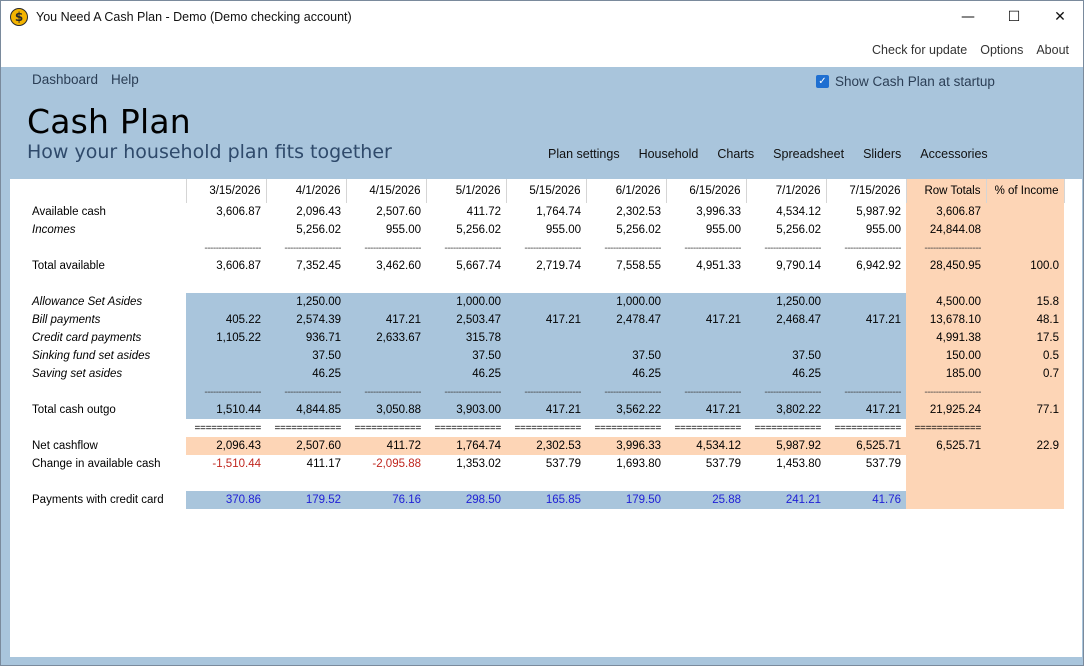 The image size is (1084, 666). Describe the element at coordinates (466, 500) in the screenshot. I see `table-cell: 298.50` at that location.